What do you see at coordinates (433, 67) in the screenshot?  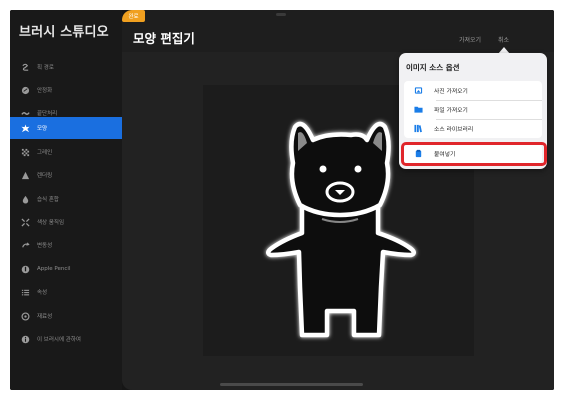 I see `popover-title: 이미지 소스 옵션` at bounding box center [433, 67].